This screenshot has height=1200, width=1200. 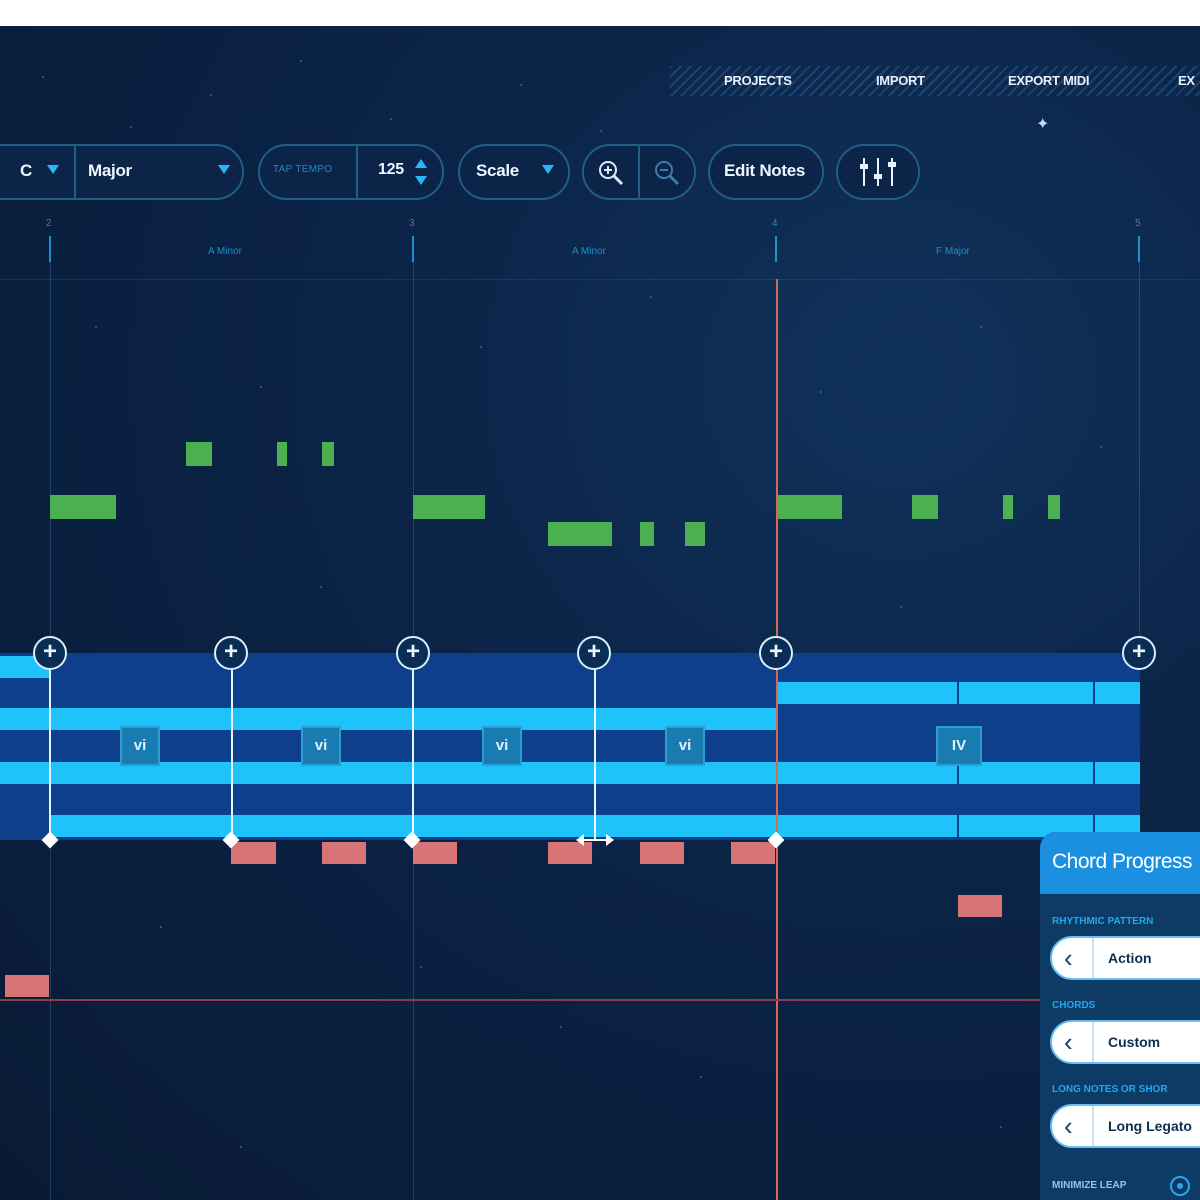 What do you see at coordinates (548, 169) in the screenshot?
I see `scale-dropdown-icon` at bounding box center [548, 169].